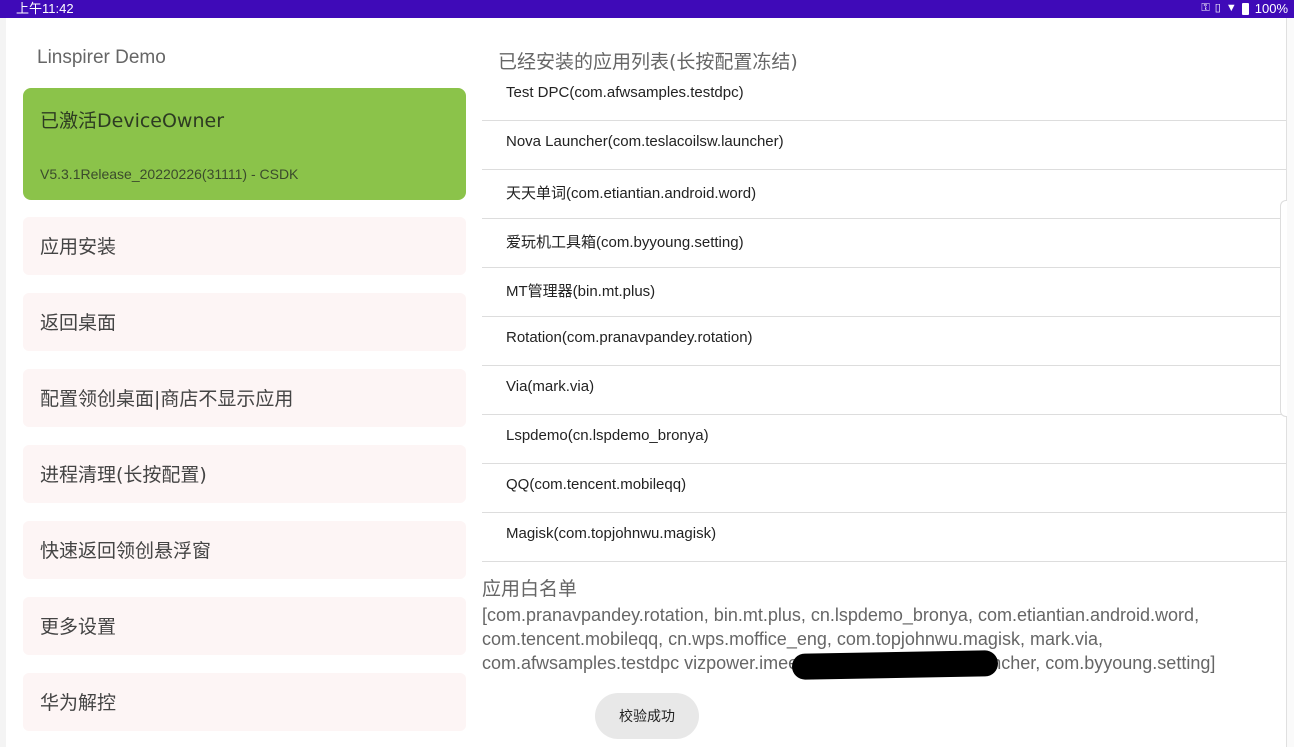 The width and height of the screenshot is (1294, 747). Describe the element at coordinates (244, 626) in the screenshot. I see `more-settings-button: 更多设置` at that location.